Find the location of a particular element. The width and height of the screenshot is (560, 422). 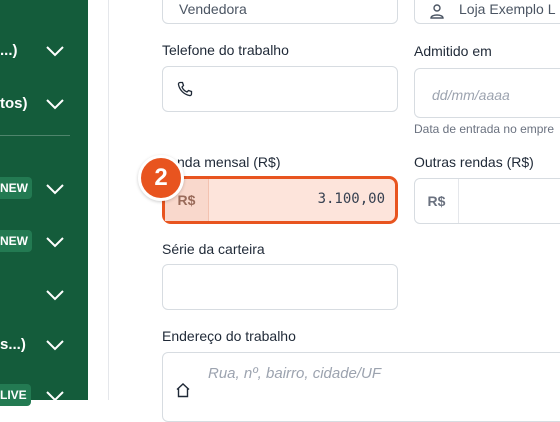

renda-mensal-value: 3.100,00 is located at coordinates (351, 199).